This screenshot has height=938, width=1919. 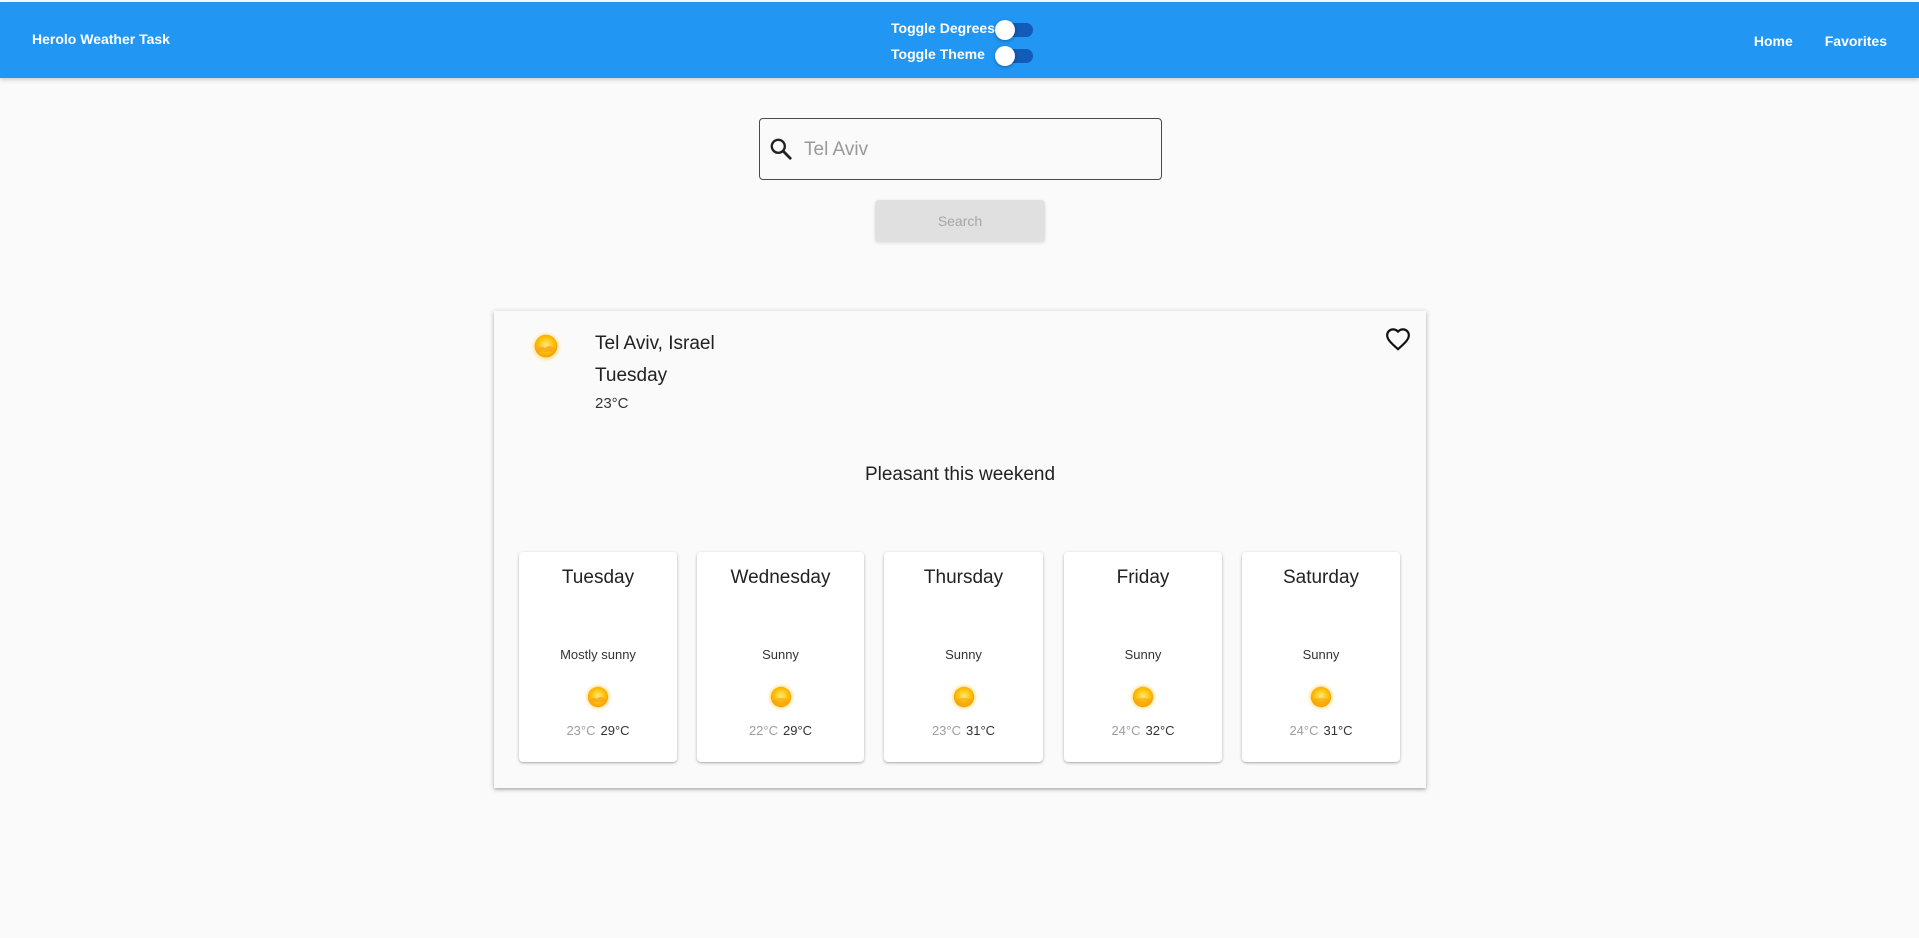 I want to click on toggle-degrees-switch, so click(x=1015, y=29).